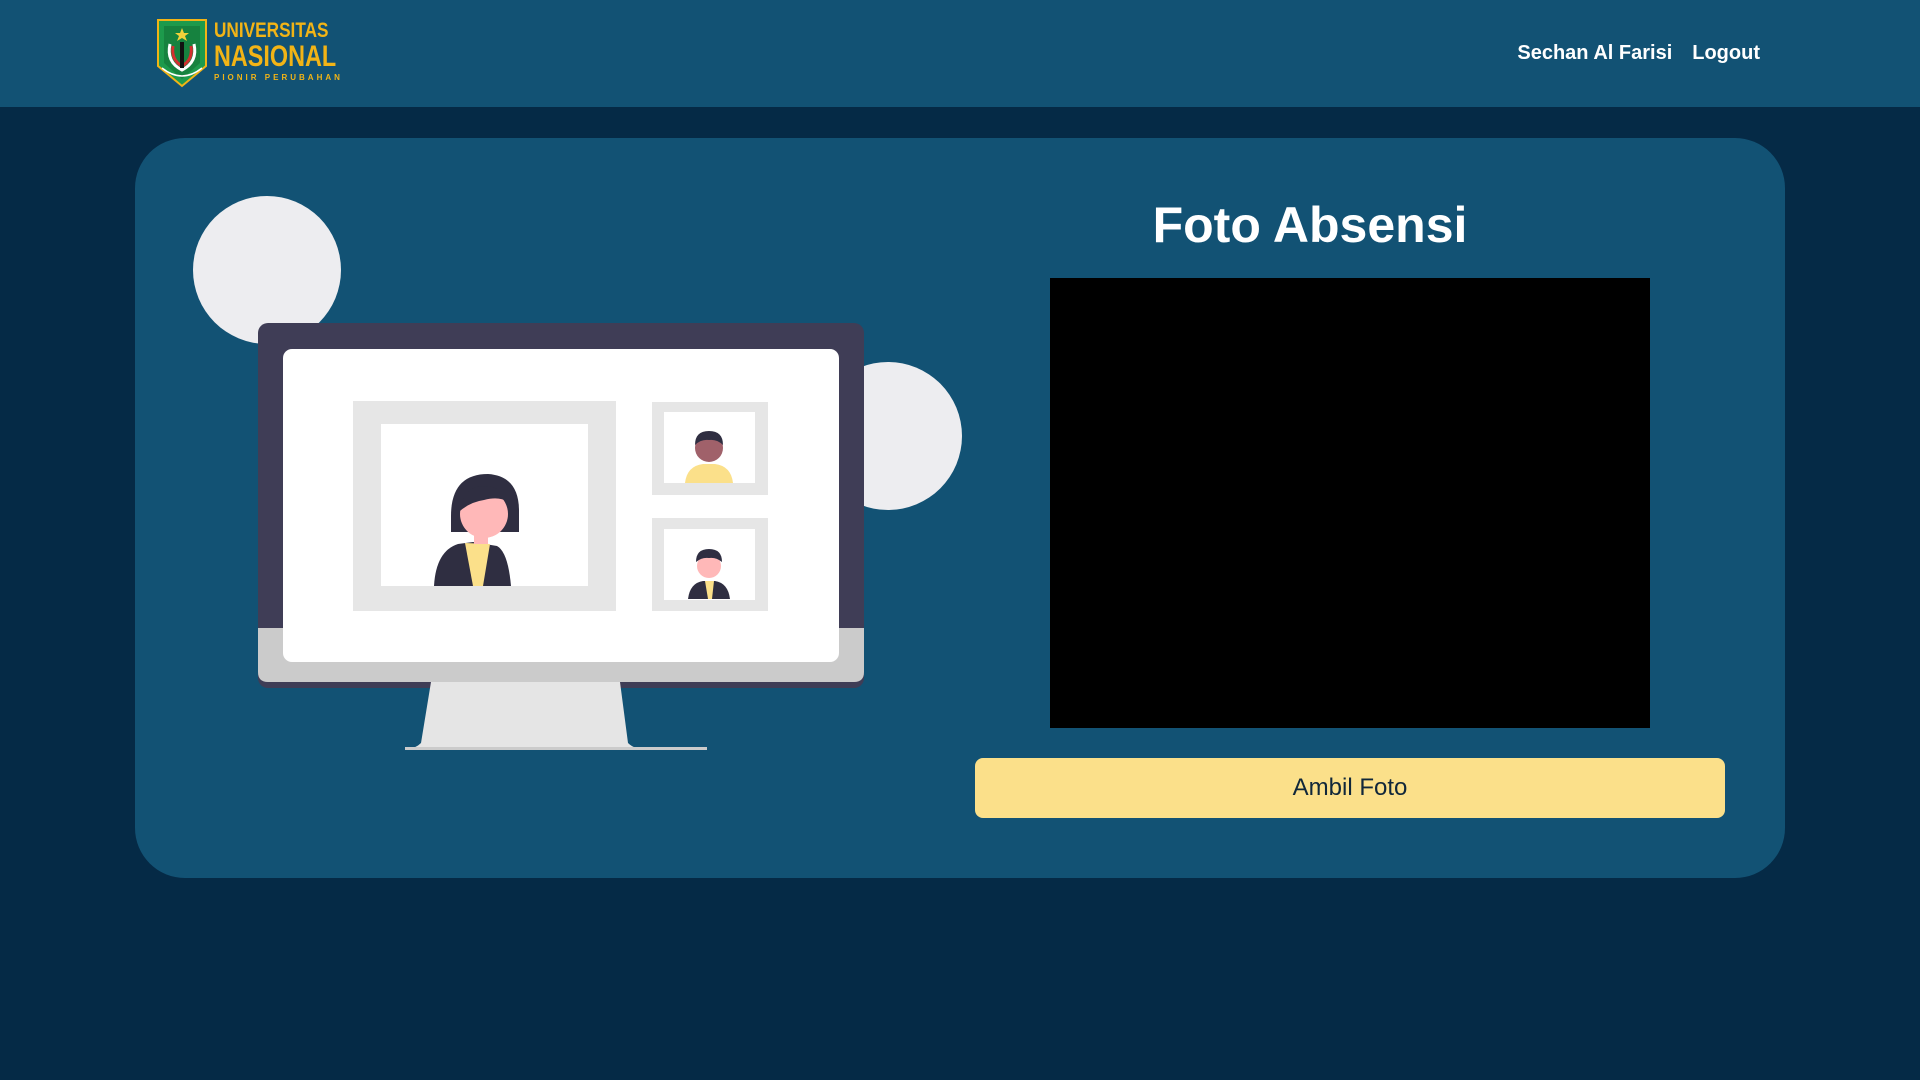 This screenshot has width=1920, height=1080. I want to click on logo-line-nasional: NASIONAL, so click(275, 56).